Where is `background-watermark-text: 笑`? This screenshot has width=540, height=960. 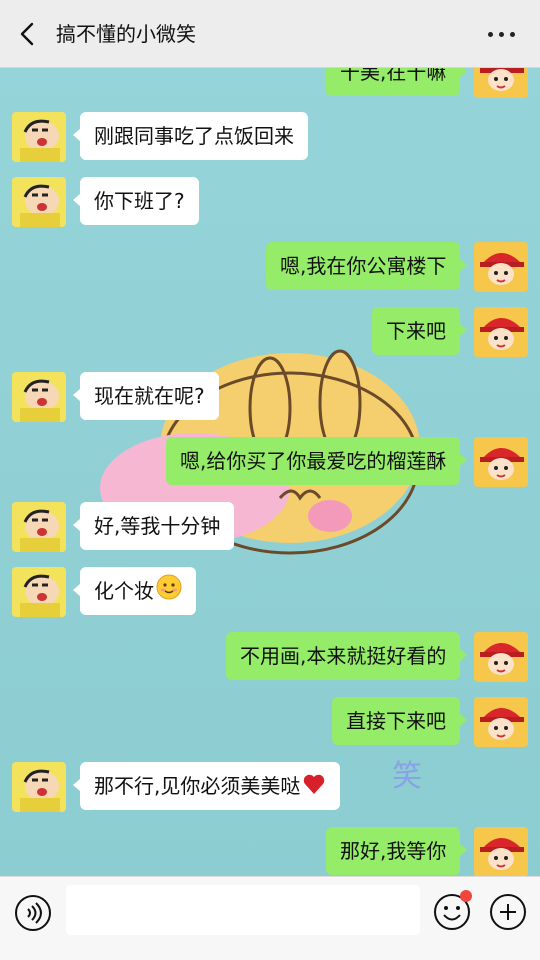
background-watermark-text: 笑 is located at coordinates (407, 776).